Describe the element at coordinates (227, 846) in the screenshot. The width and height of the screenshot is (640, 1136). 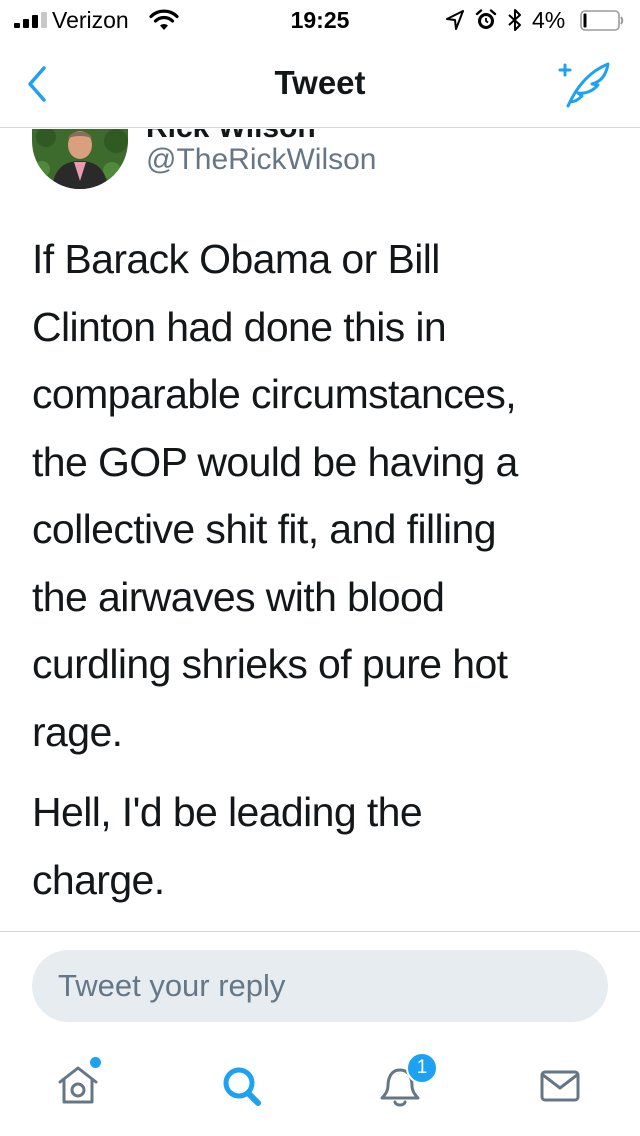
I see `tweet-paragraph: Hell, I'd be leading the charge.` at that location.